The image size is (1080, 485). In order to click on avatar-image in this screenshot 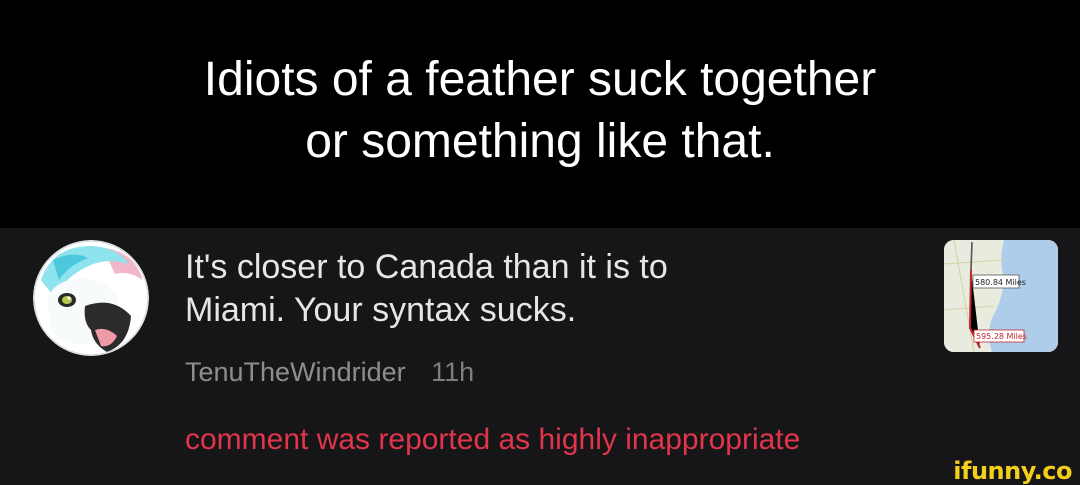, I will do `click(91, 298)`.